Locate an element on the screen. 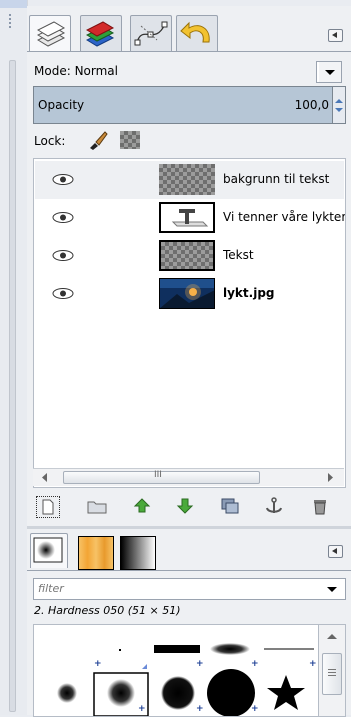  brush-vscrollbar is located at coordinates (332, 670).